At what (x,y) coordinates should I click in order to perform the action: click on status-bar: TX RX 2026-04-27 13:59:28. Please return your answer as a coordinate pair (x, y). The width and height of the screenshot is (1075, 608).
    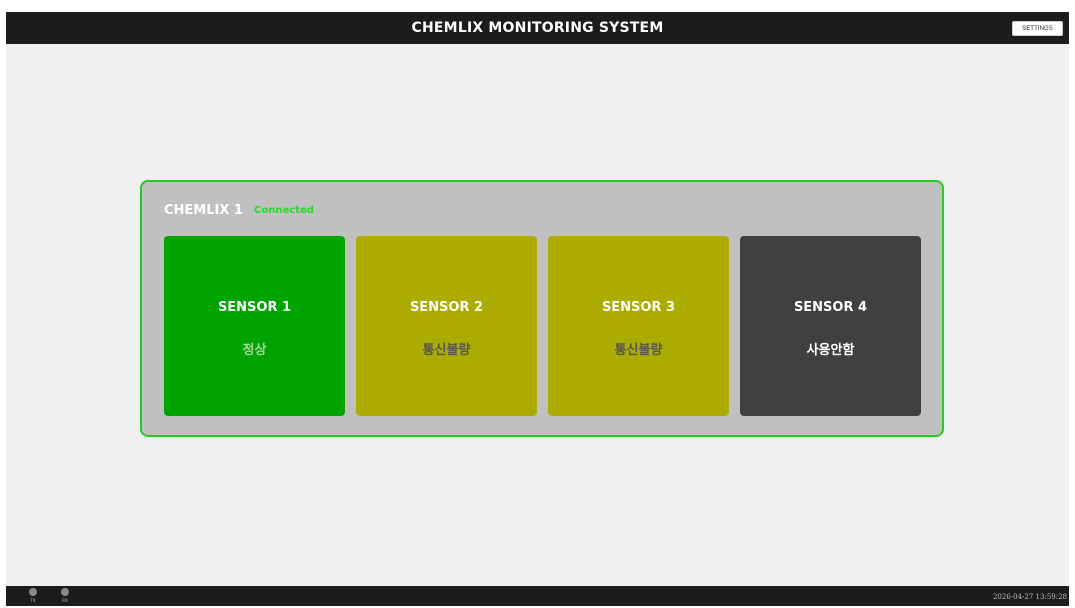
    Looking at the image, I should click on (537, 596).